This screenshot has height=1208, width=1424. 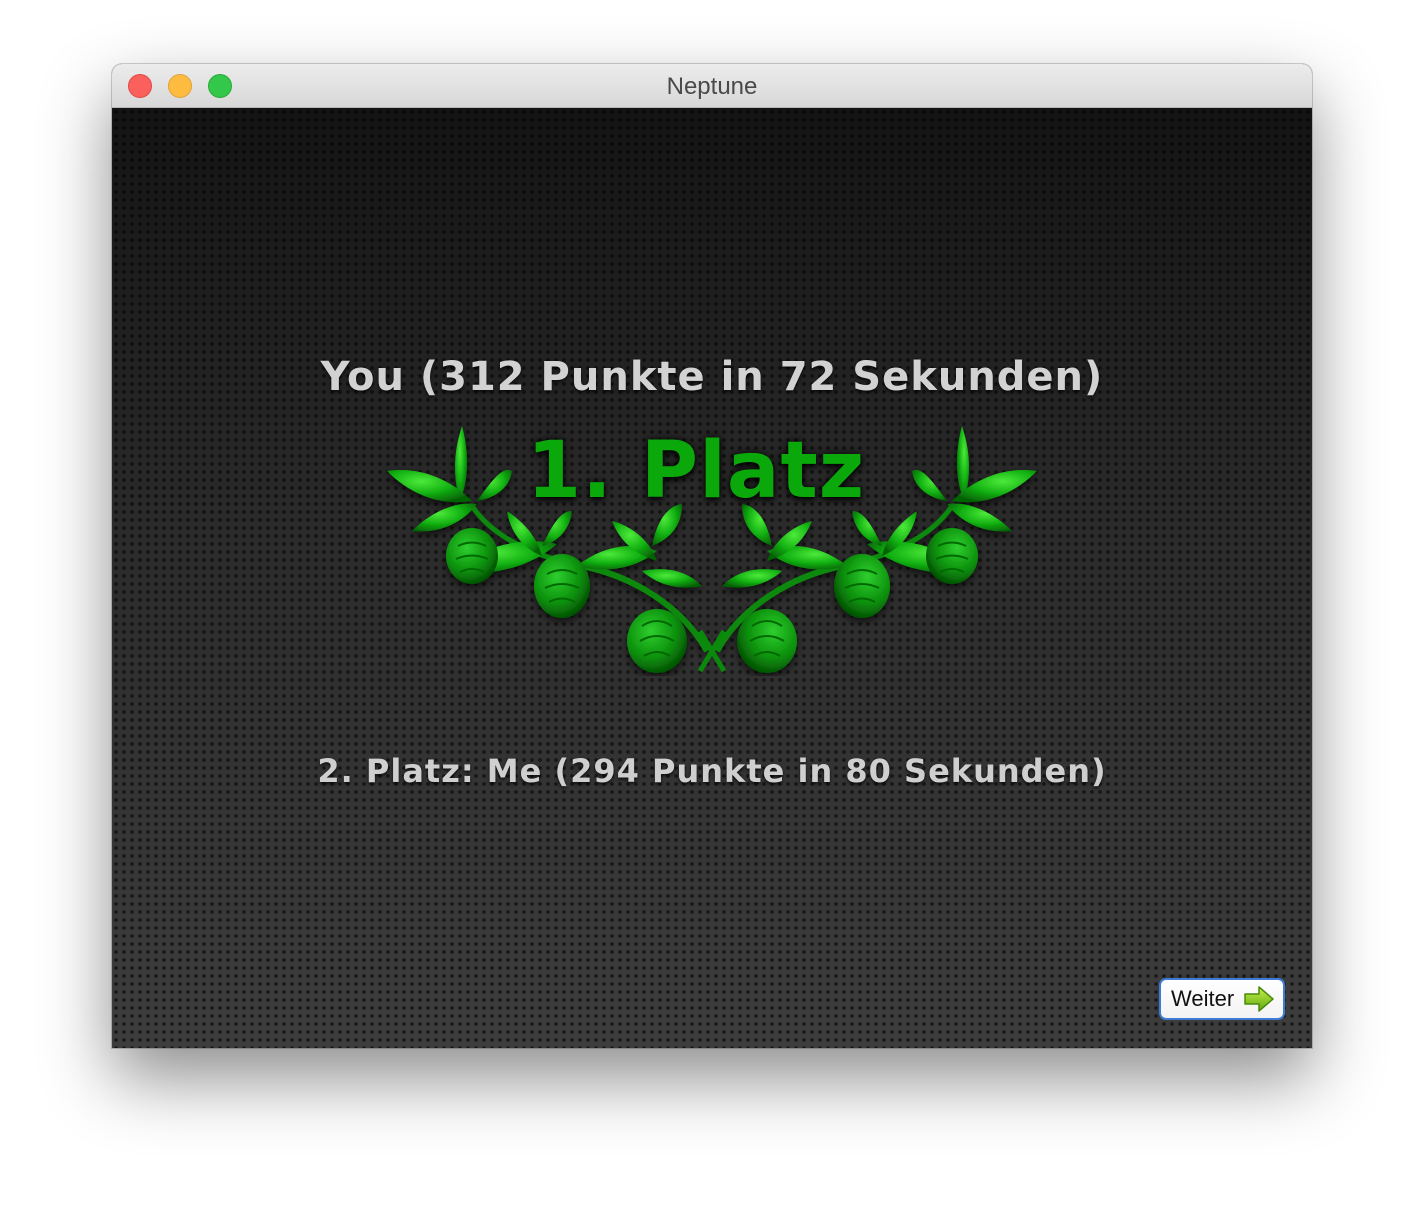 I want to click on title-bar: Neptune, so click(x=712, y=86).